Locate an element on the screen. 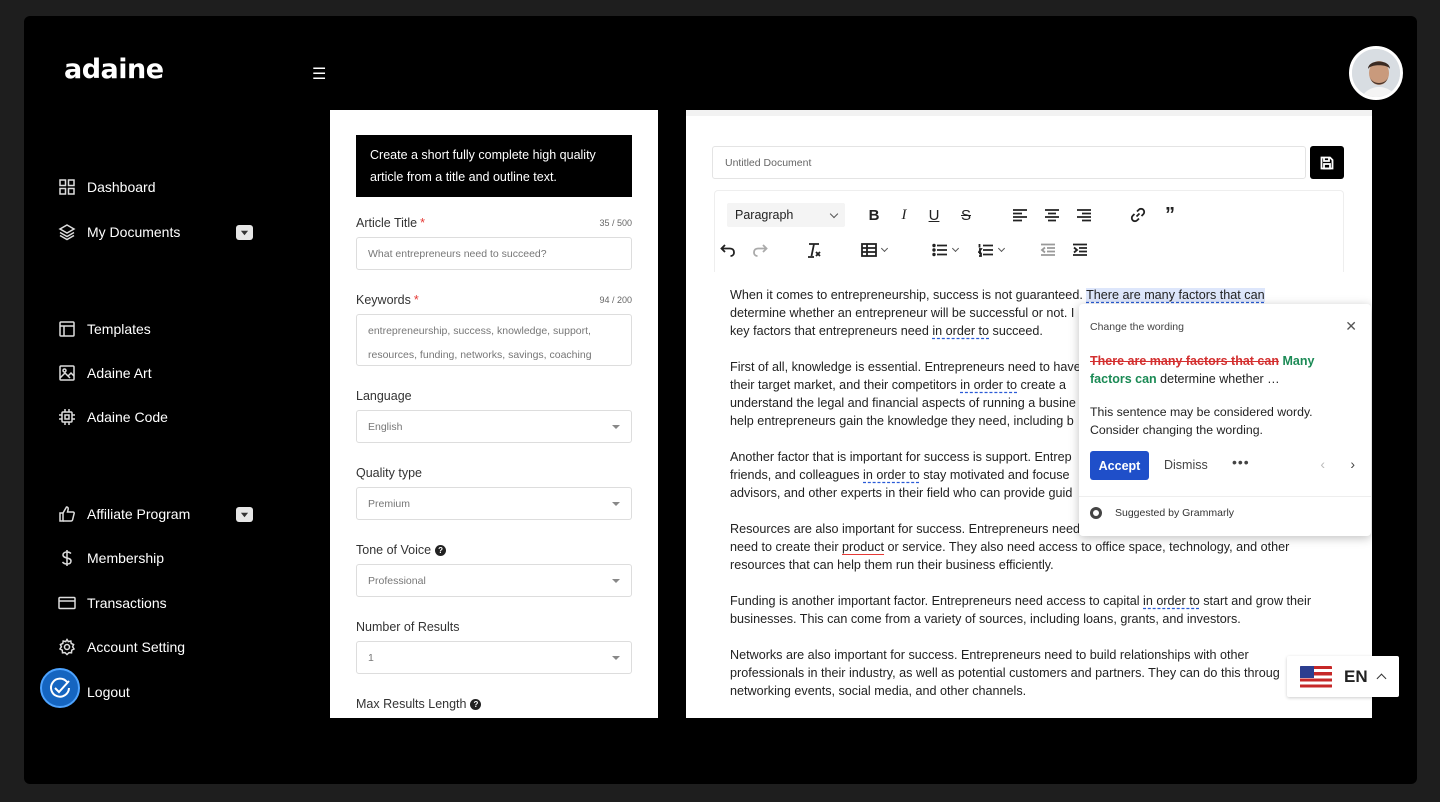 This screenshot has height=802, width=1440. align-center-icon is located at coordinates (1052, 215).